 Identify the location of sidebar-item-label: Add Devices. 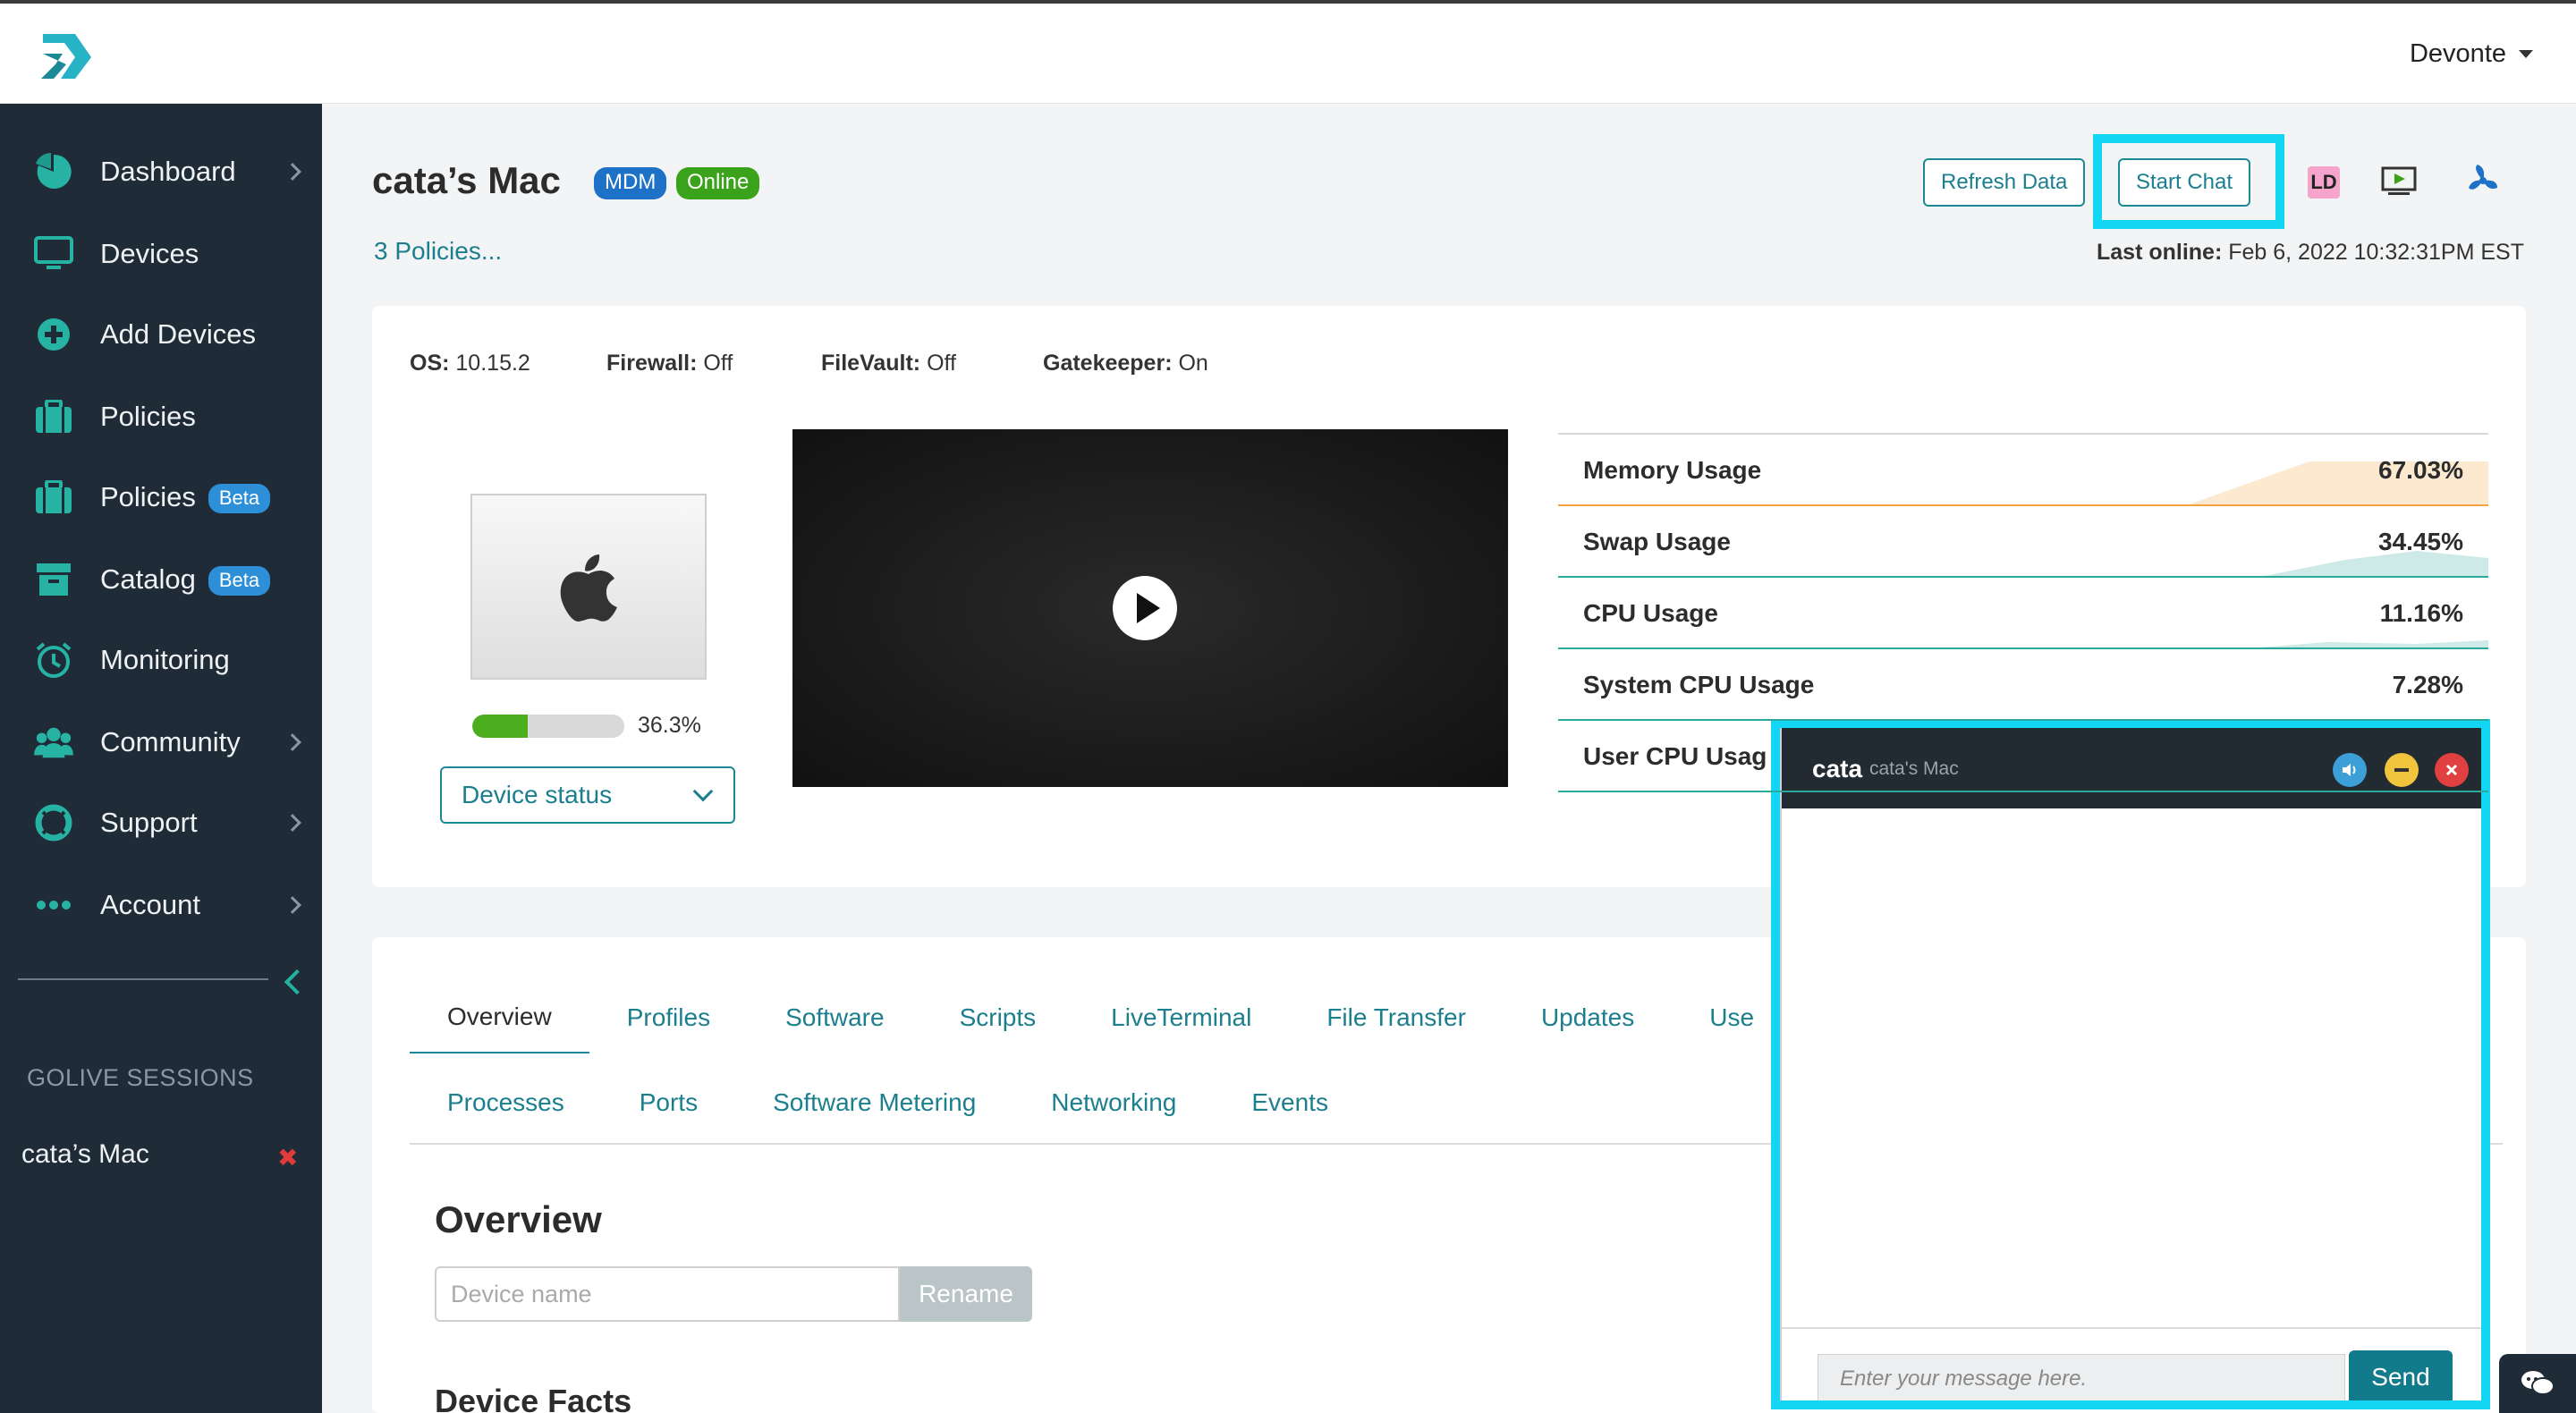
(178, 334).